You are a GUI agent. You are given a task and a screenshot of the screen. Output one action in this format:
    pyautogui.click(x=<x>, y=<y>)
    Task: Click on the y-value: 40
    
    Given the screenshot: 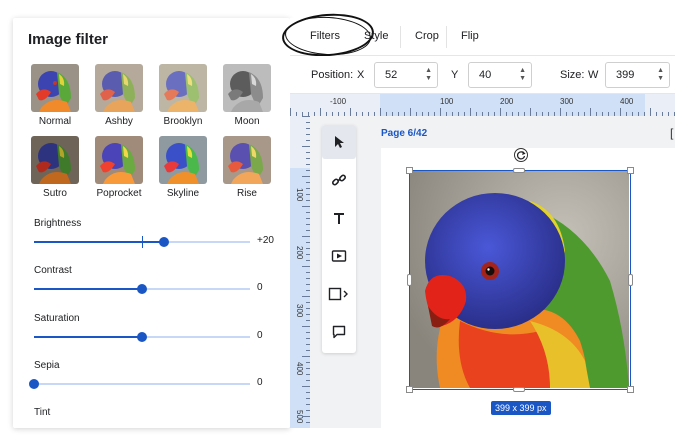 What is the action you would take?
    pyautogui.click(x=485, y=75)
    